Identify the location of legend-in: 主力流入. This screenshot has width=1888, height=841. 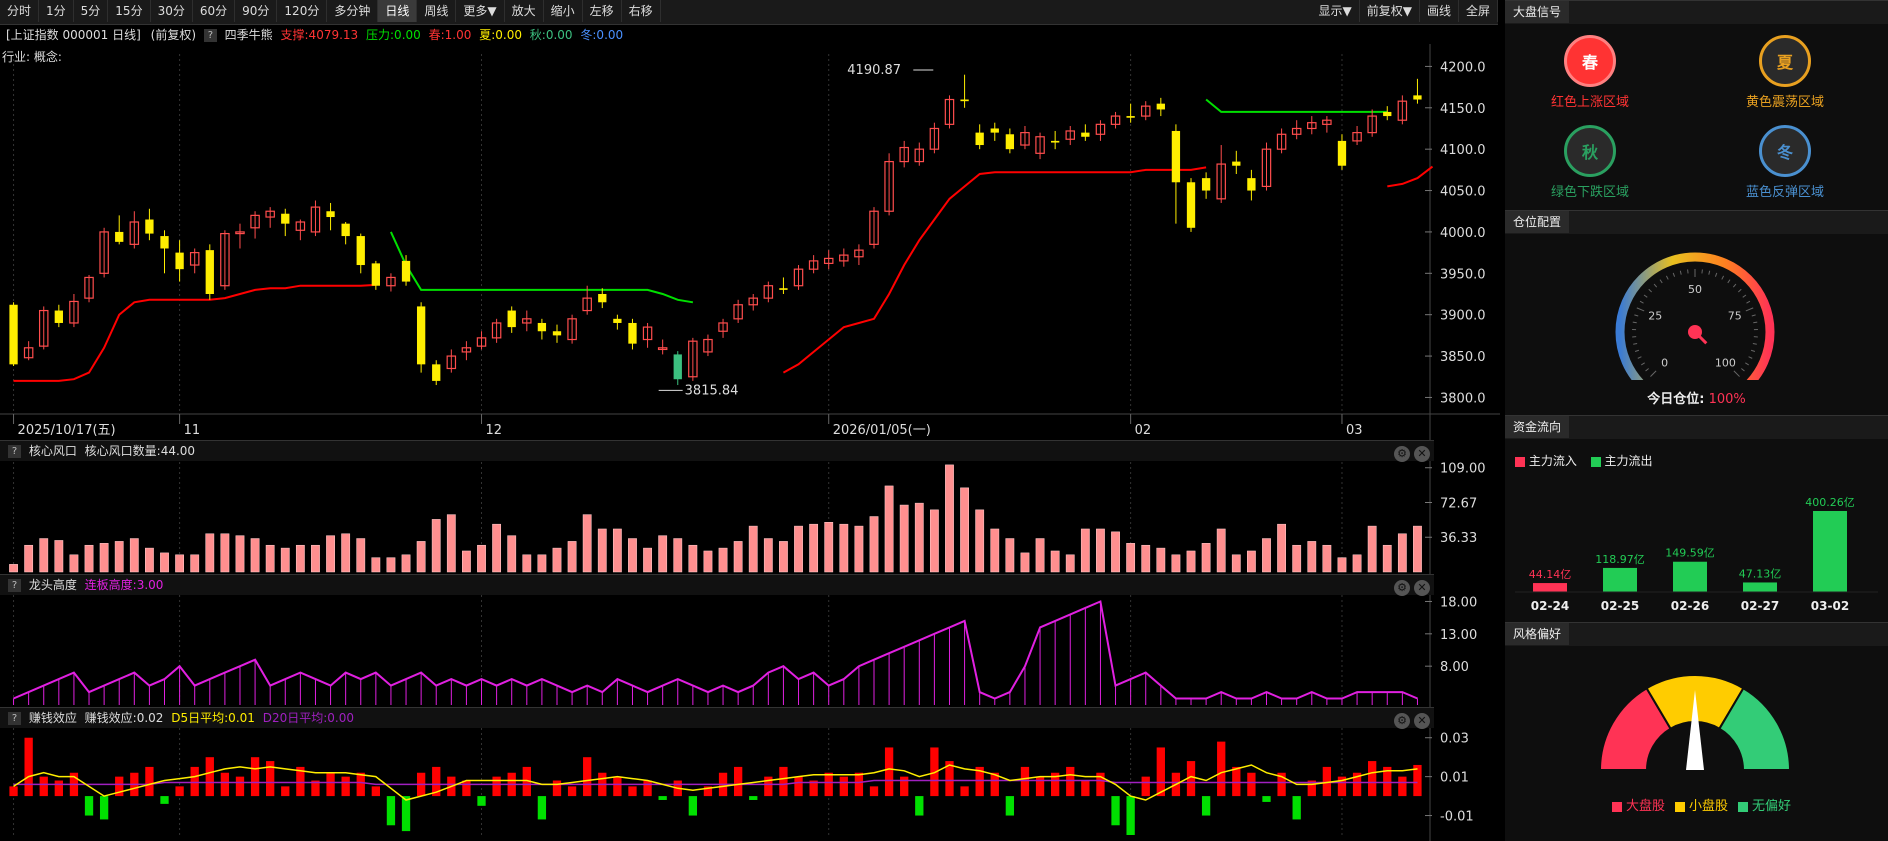
(1552, 461).